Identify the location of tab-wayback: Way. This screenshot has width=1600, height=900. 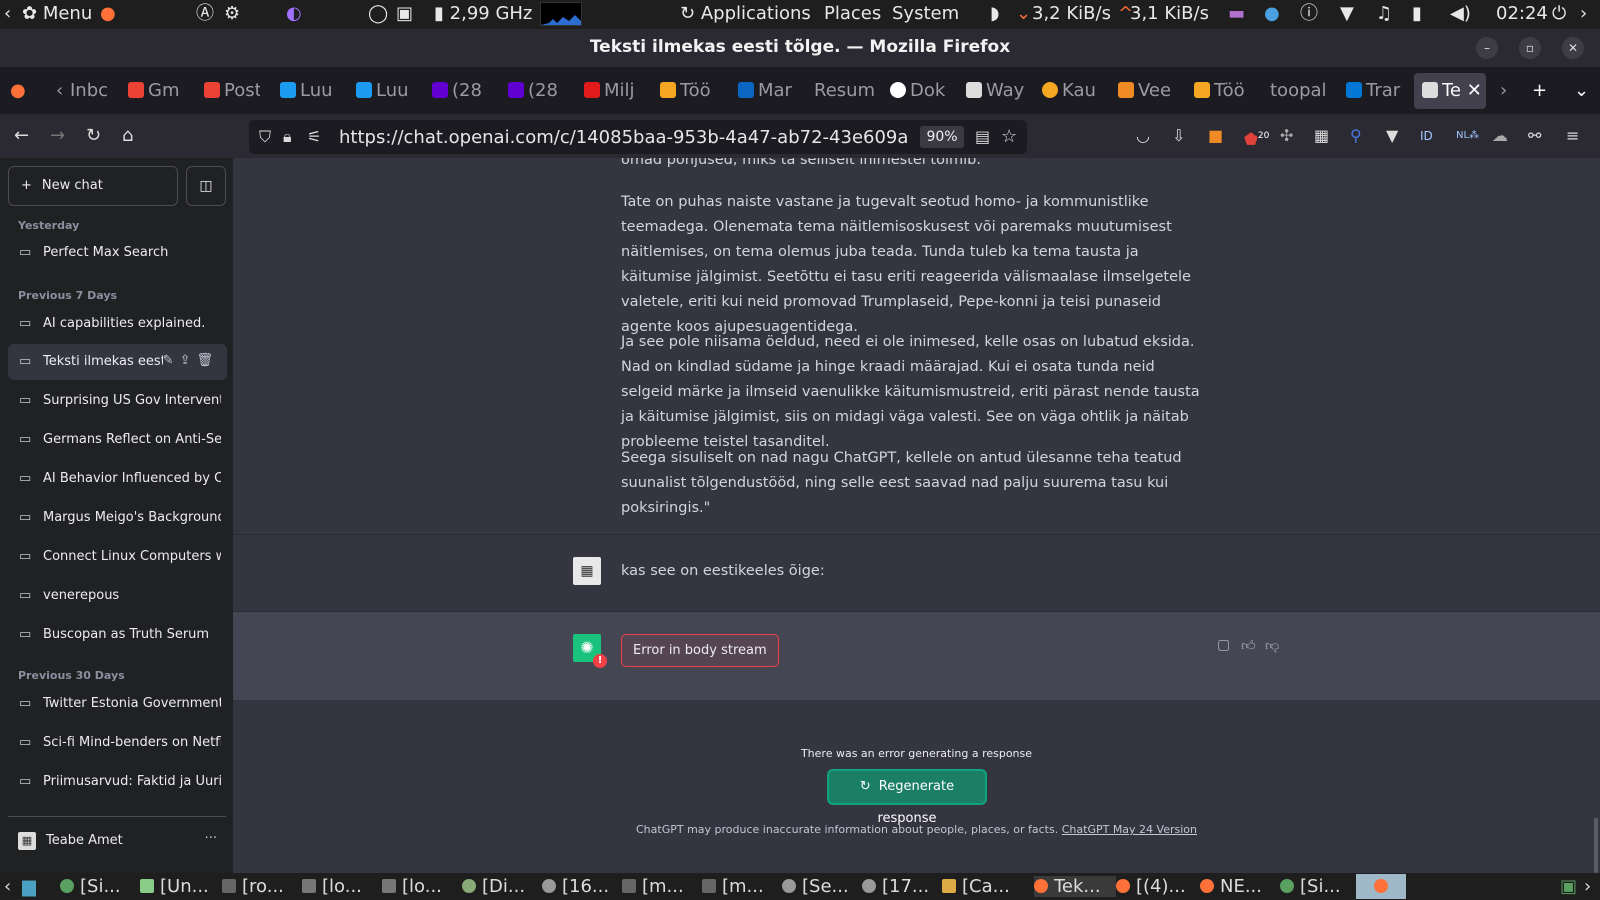
(995, 91).